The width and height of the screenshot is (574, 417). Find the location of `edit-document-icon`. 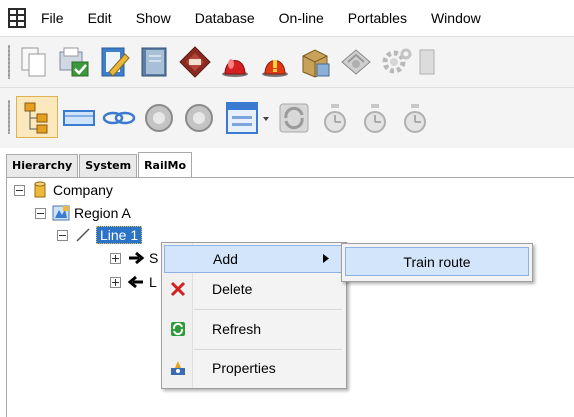

edit-document-icon is located at coordinates (115, 62).